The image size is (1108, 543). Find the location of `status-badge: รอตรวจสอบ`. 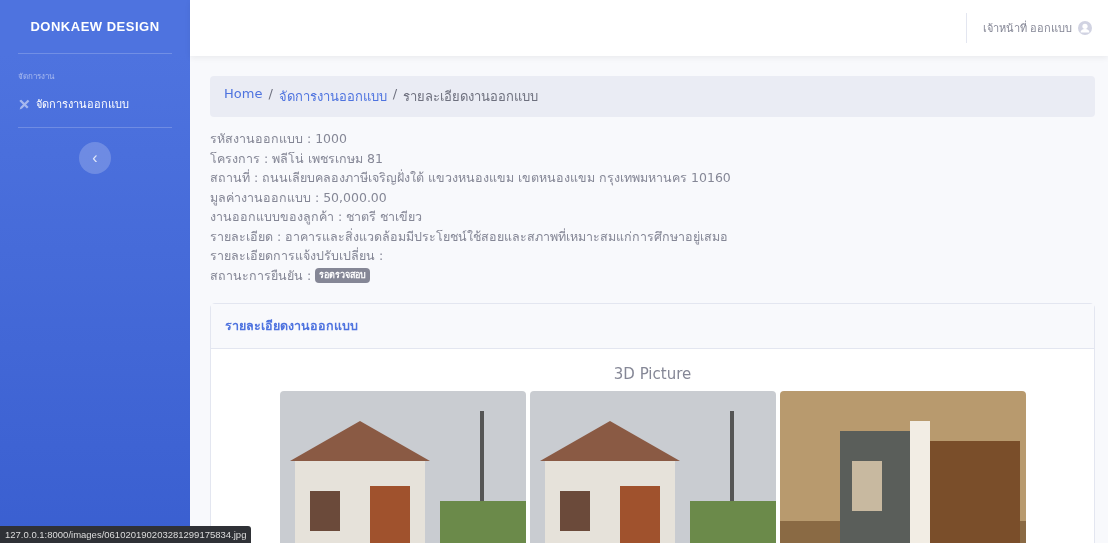

status-badge: รอตรวจสอบ is located at coordinates (343, 275).